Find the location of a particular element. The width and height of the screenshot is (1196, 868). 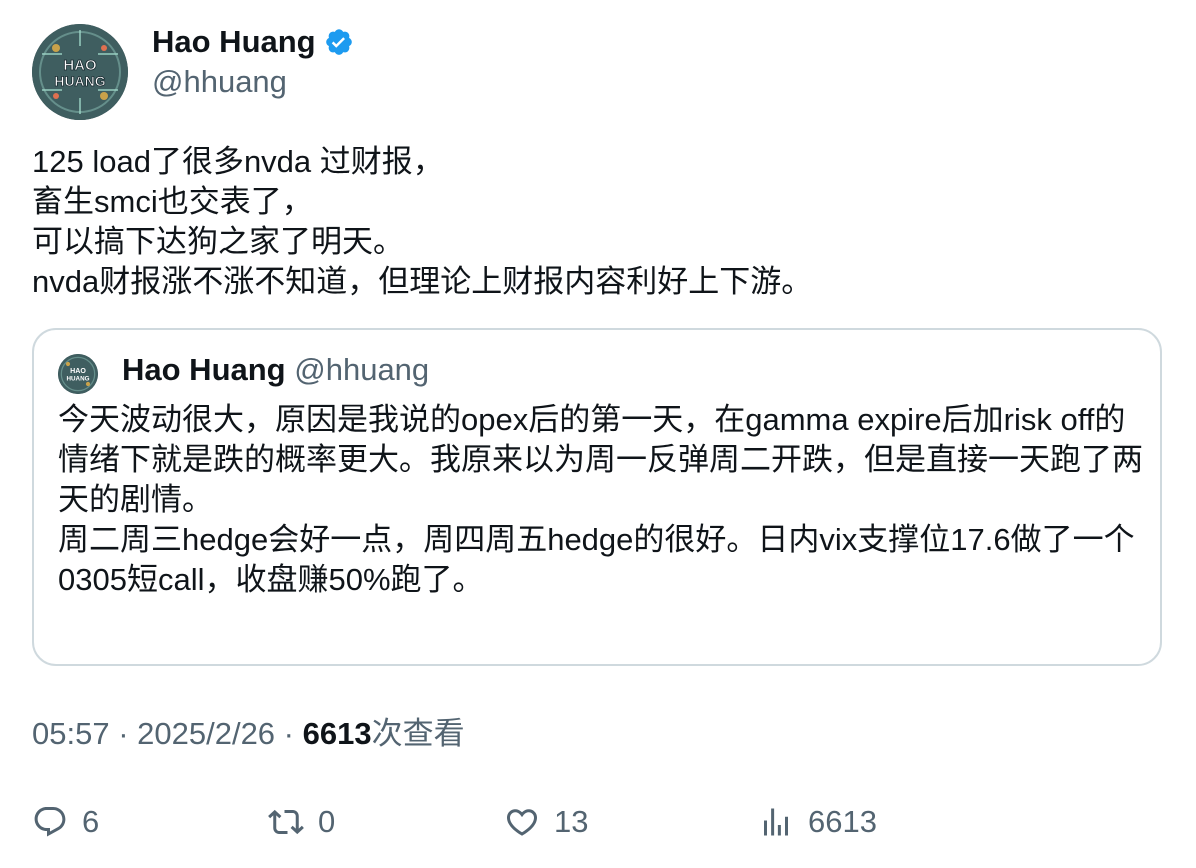

author-block: Hao Huang @hhuang is located at coordinates (253, 62).